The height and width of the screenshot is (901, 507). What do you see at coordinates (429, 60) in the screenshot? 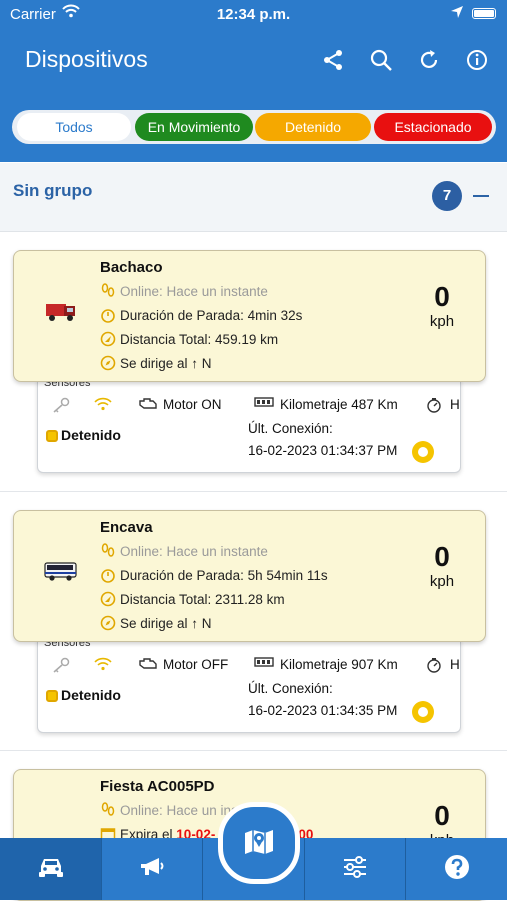
I see `refresh-icon` at bounding box center [429, 60].